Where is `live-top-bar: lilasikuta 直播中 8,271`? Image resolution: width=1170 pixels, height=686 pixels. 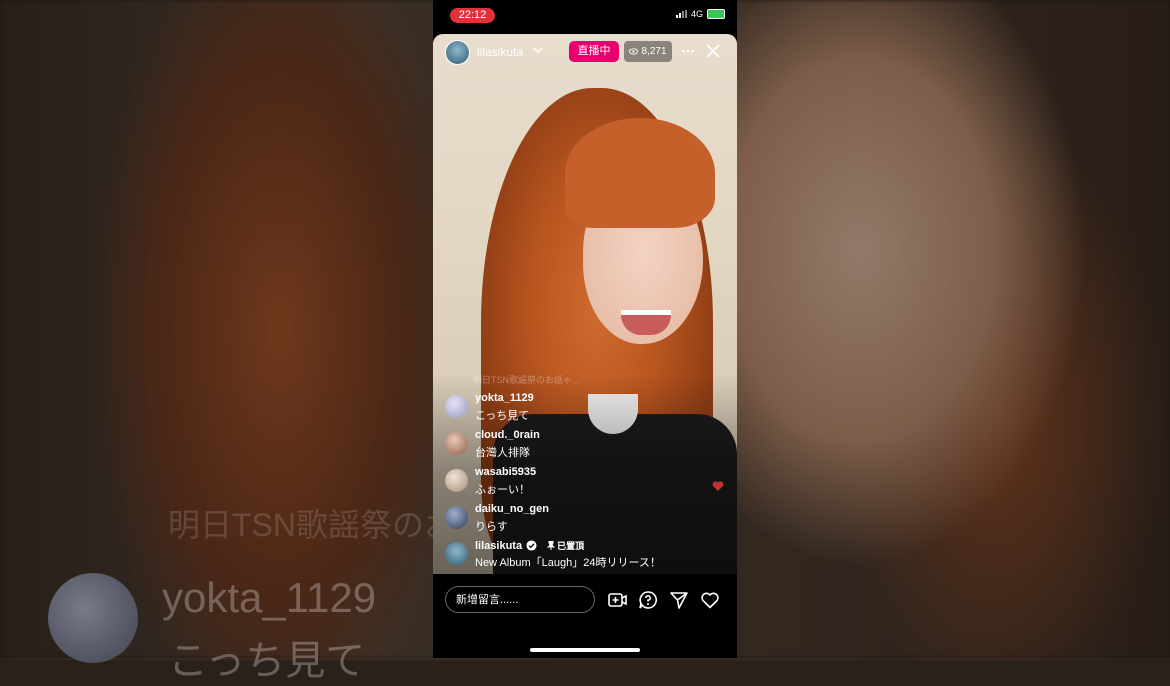 live-top-bar: lilasikuta 直播中 8,271 is located at coordinates (585, 52).